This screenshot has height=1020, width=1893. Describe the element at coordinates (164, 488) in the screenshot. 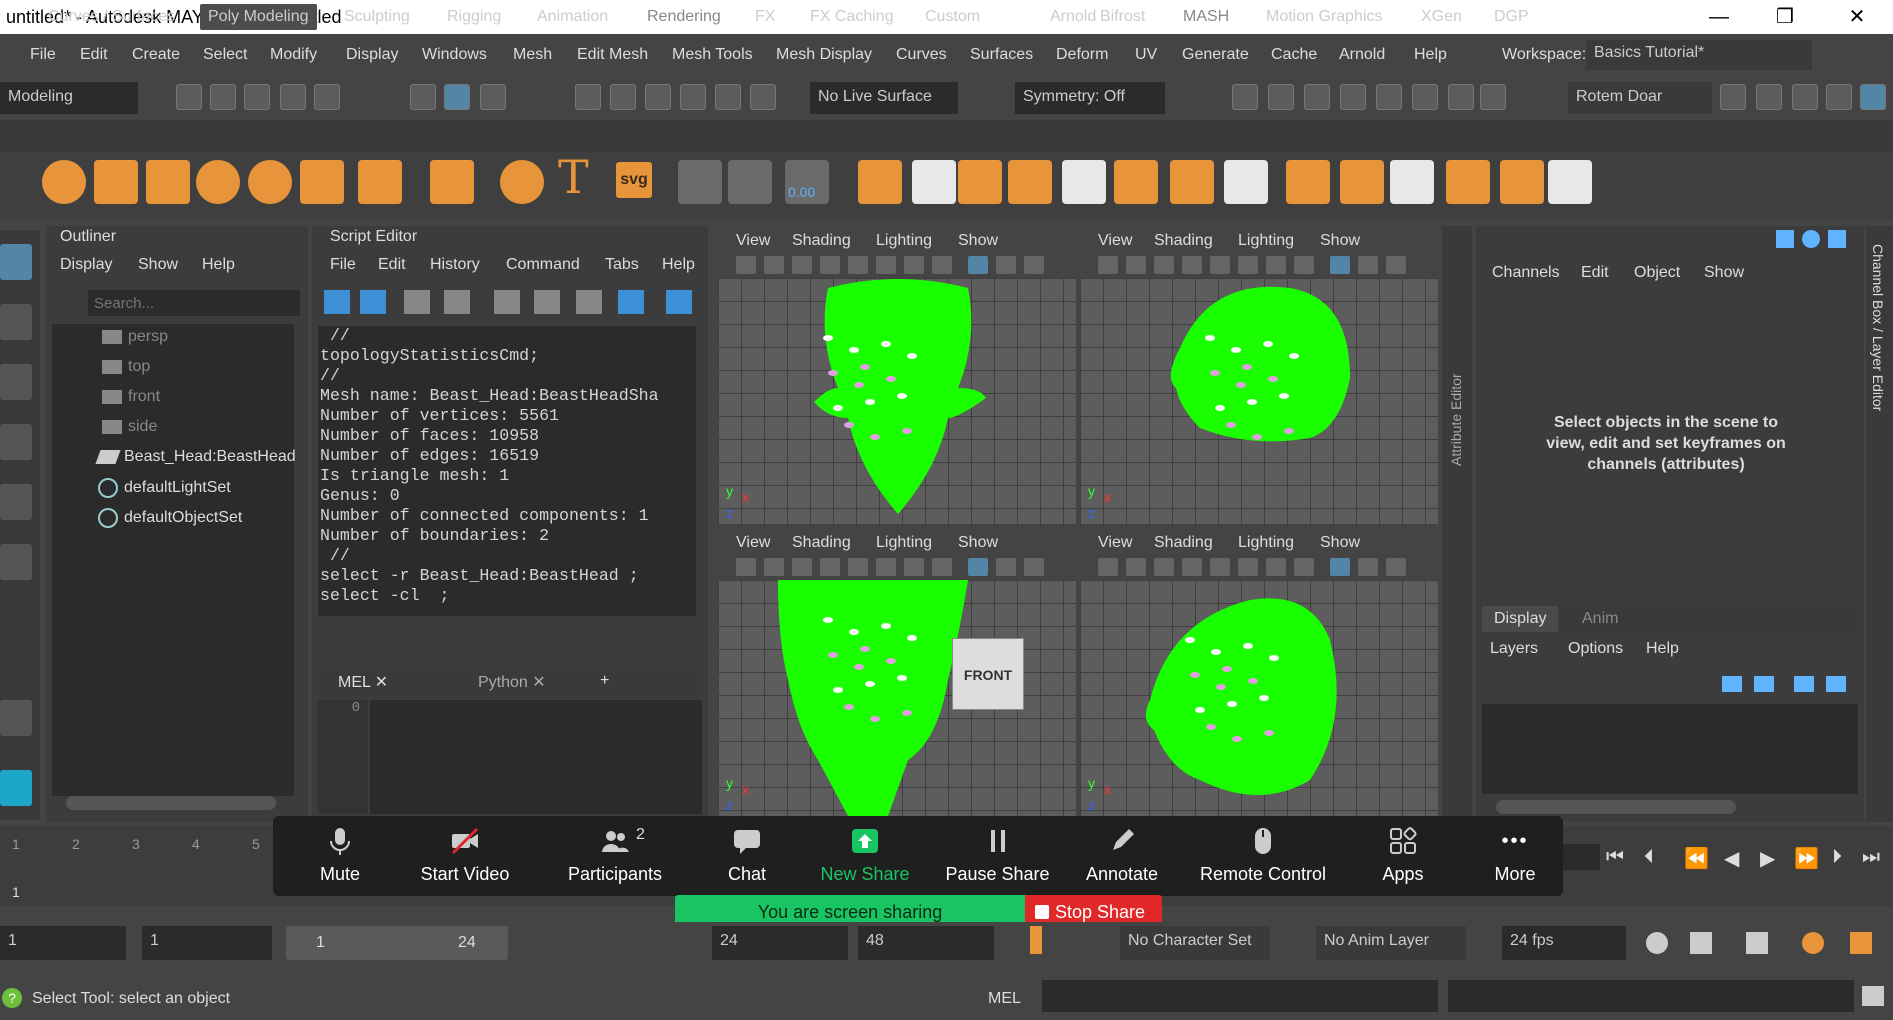

I see `outliner-item-default-light-set: defaultLightSet` at that location.